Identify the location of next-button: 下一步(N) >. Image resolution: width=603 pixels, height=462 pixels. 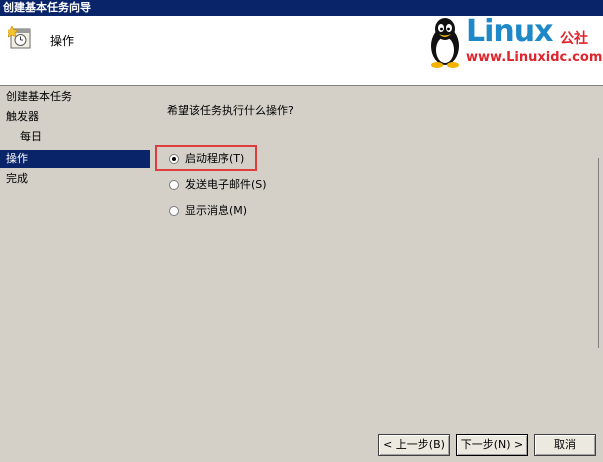
(492, 445).